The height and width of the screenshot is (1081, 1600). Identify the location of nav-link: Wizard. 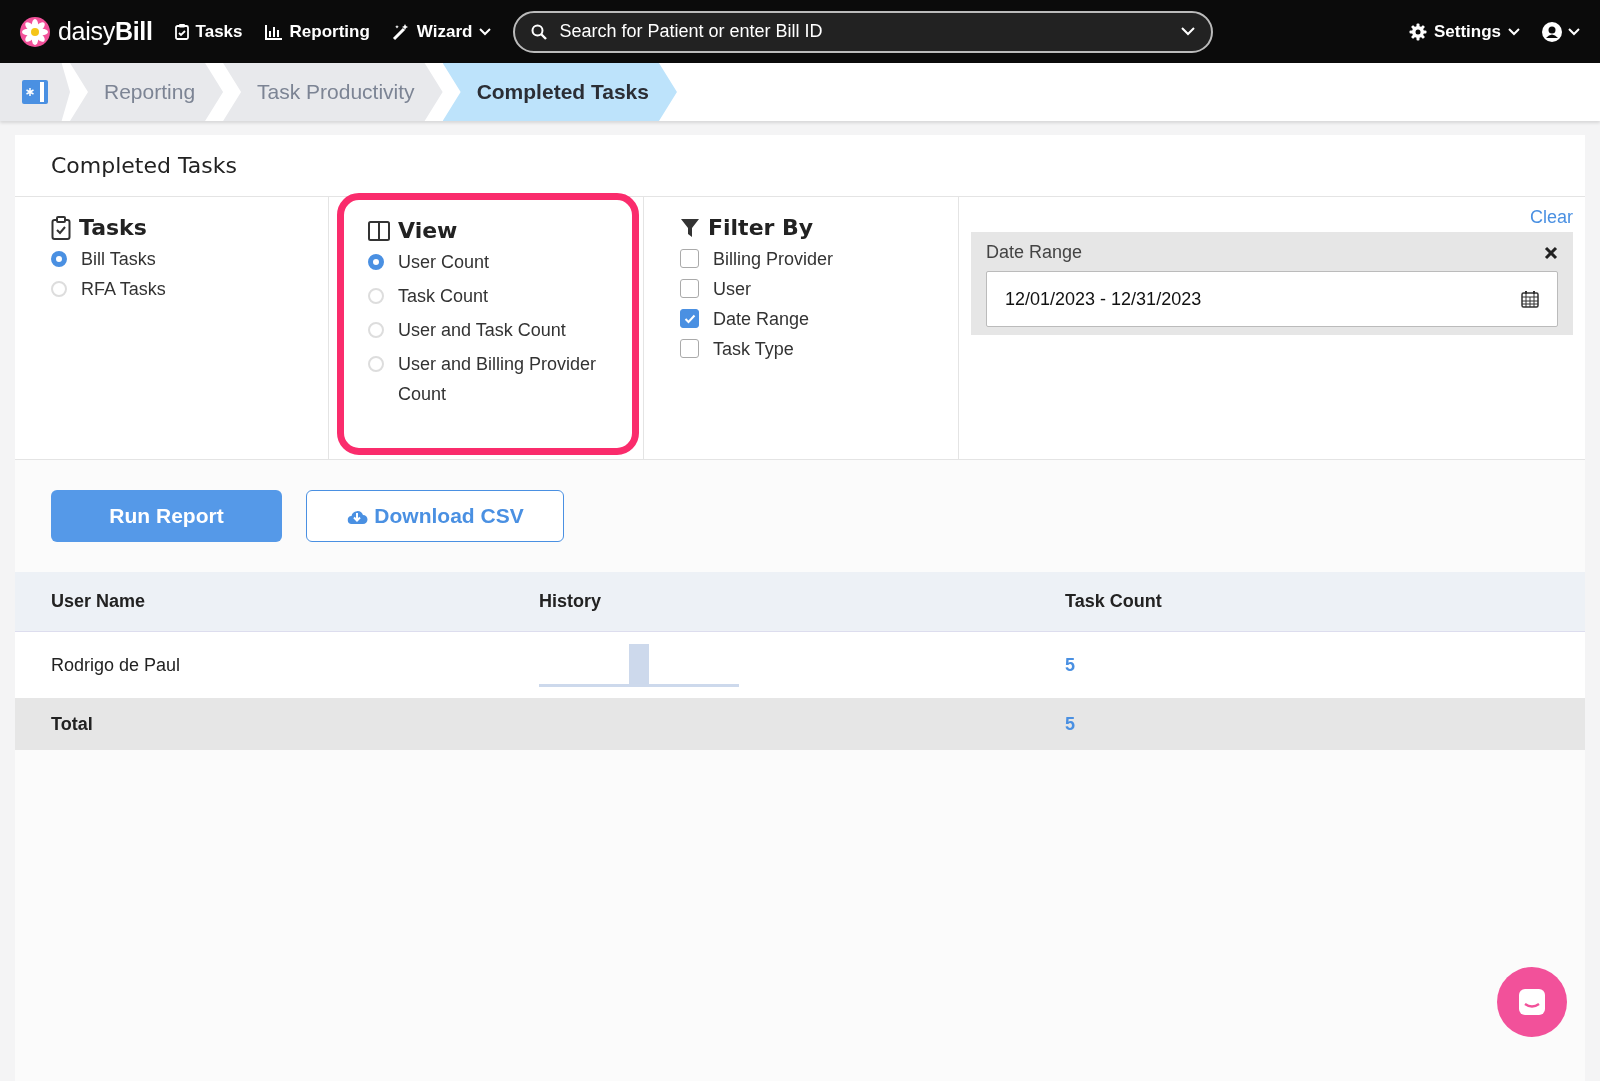
(441, 31).